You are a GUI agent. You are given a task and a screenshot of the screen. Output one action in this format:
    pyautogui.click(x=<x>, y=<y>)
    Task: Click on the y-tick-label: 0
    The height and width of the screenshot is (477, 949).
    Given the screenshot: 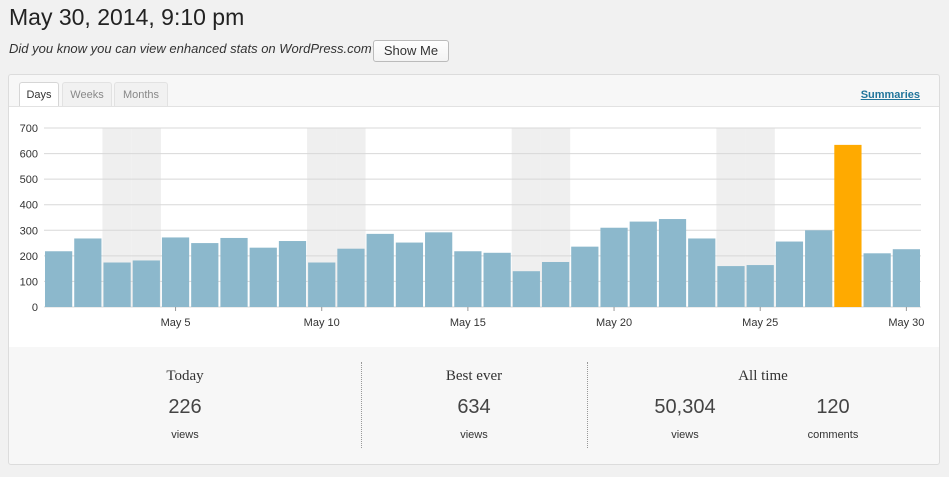 What is the action you would take?
    pyautogui.click(x=35, y=308)
    